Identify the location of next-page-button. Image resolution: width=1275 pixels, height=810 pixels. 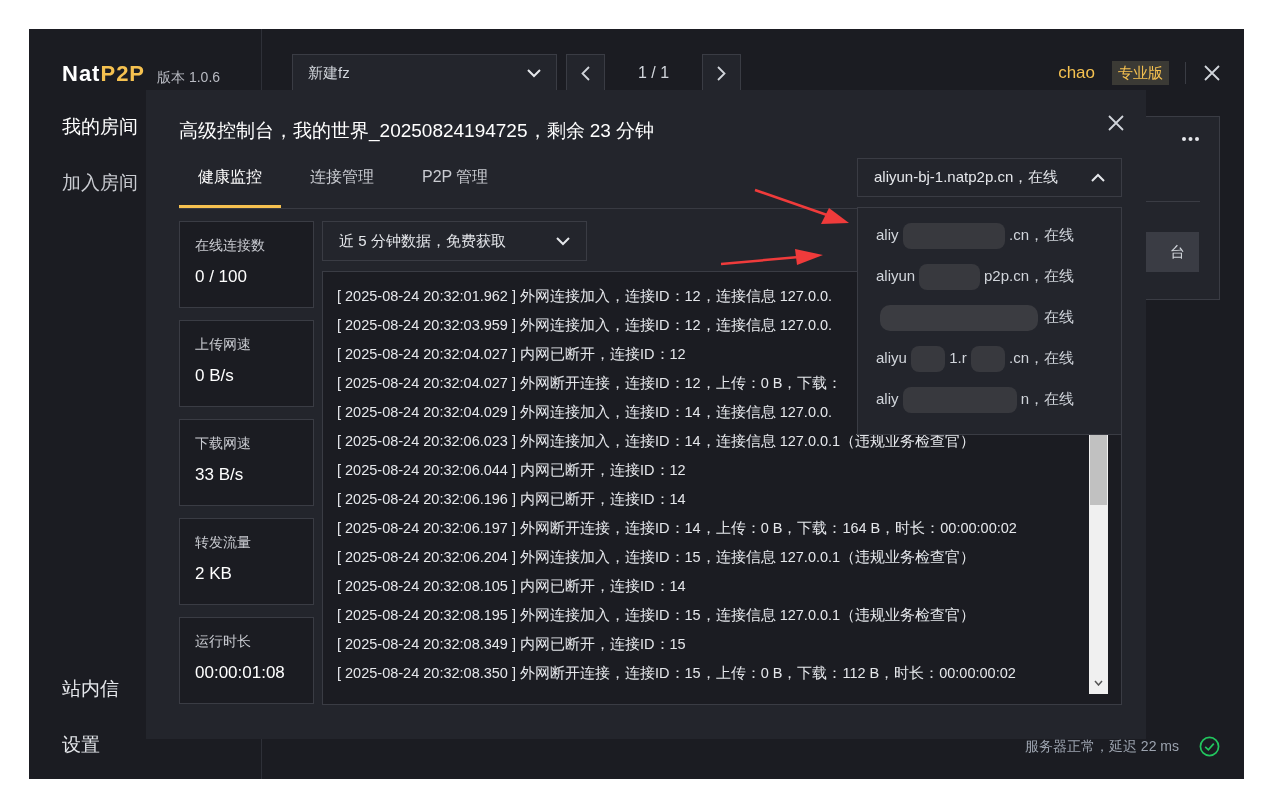
(721, 73).